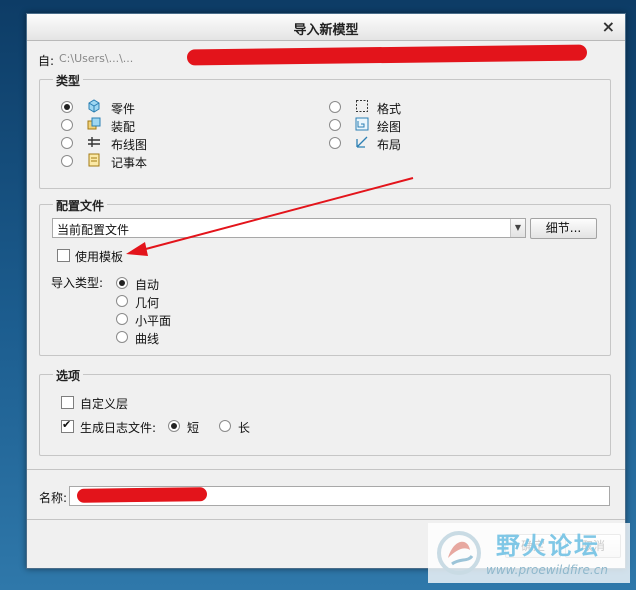 This screenshot has height=590, width=636. Describe the element at coordinates (548, 546) in the screenshot. I see `watermark-brand: 野火论坛` at that location.